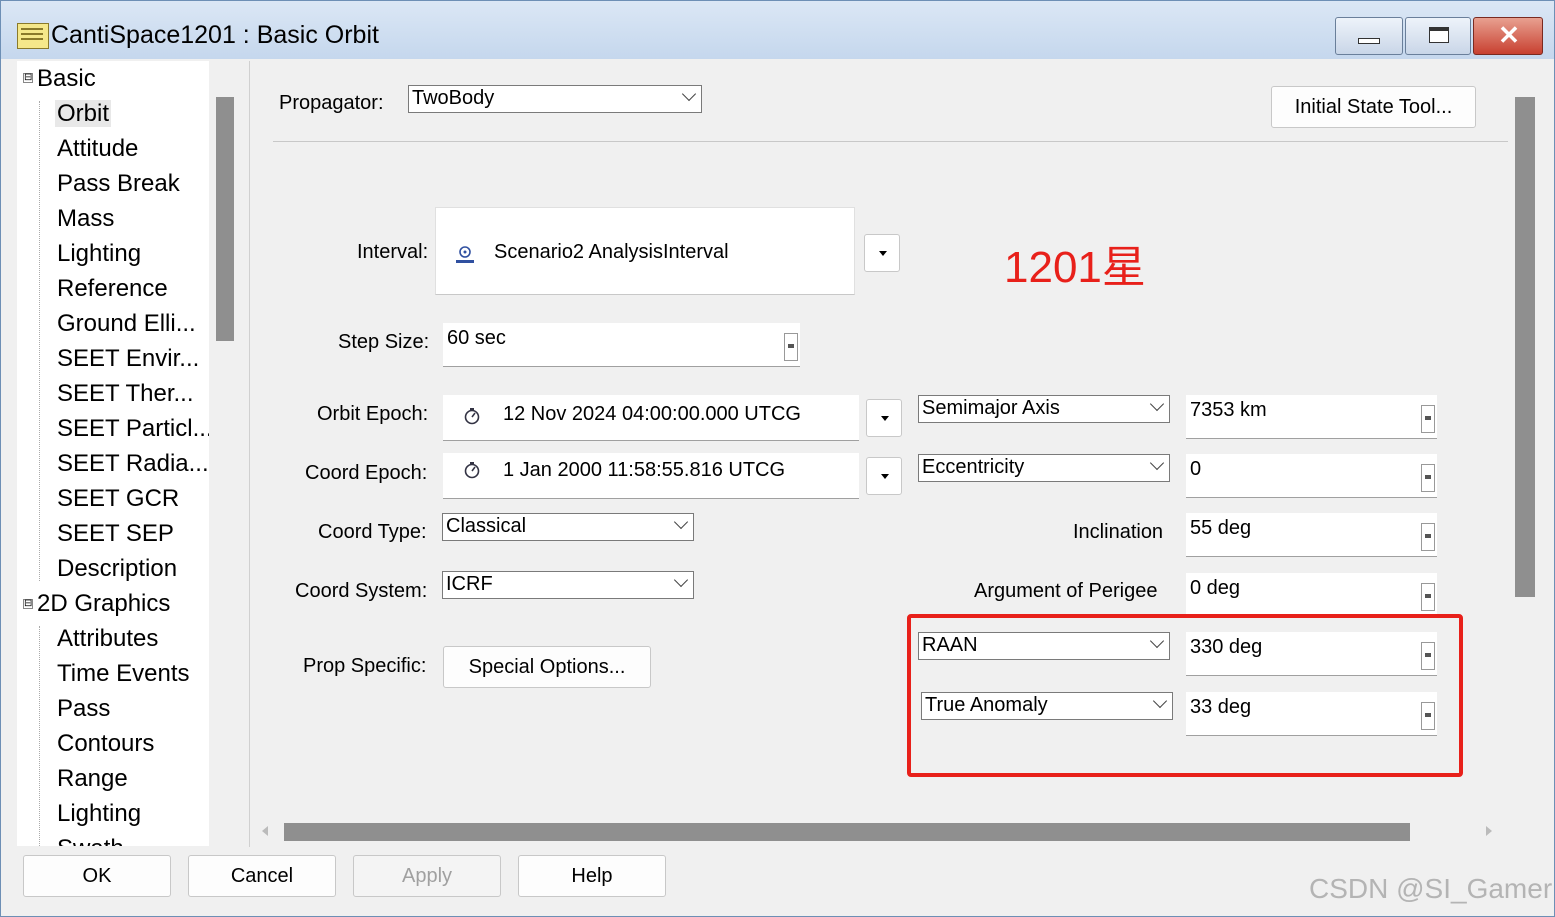 This screenshot has height=917, width=1555. What do you see at coordinates (372, 532) in the screenshot?
I see `coord-type-label: Coord Type:` at bounding box center [372, 532].